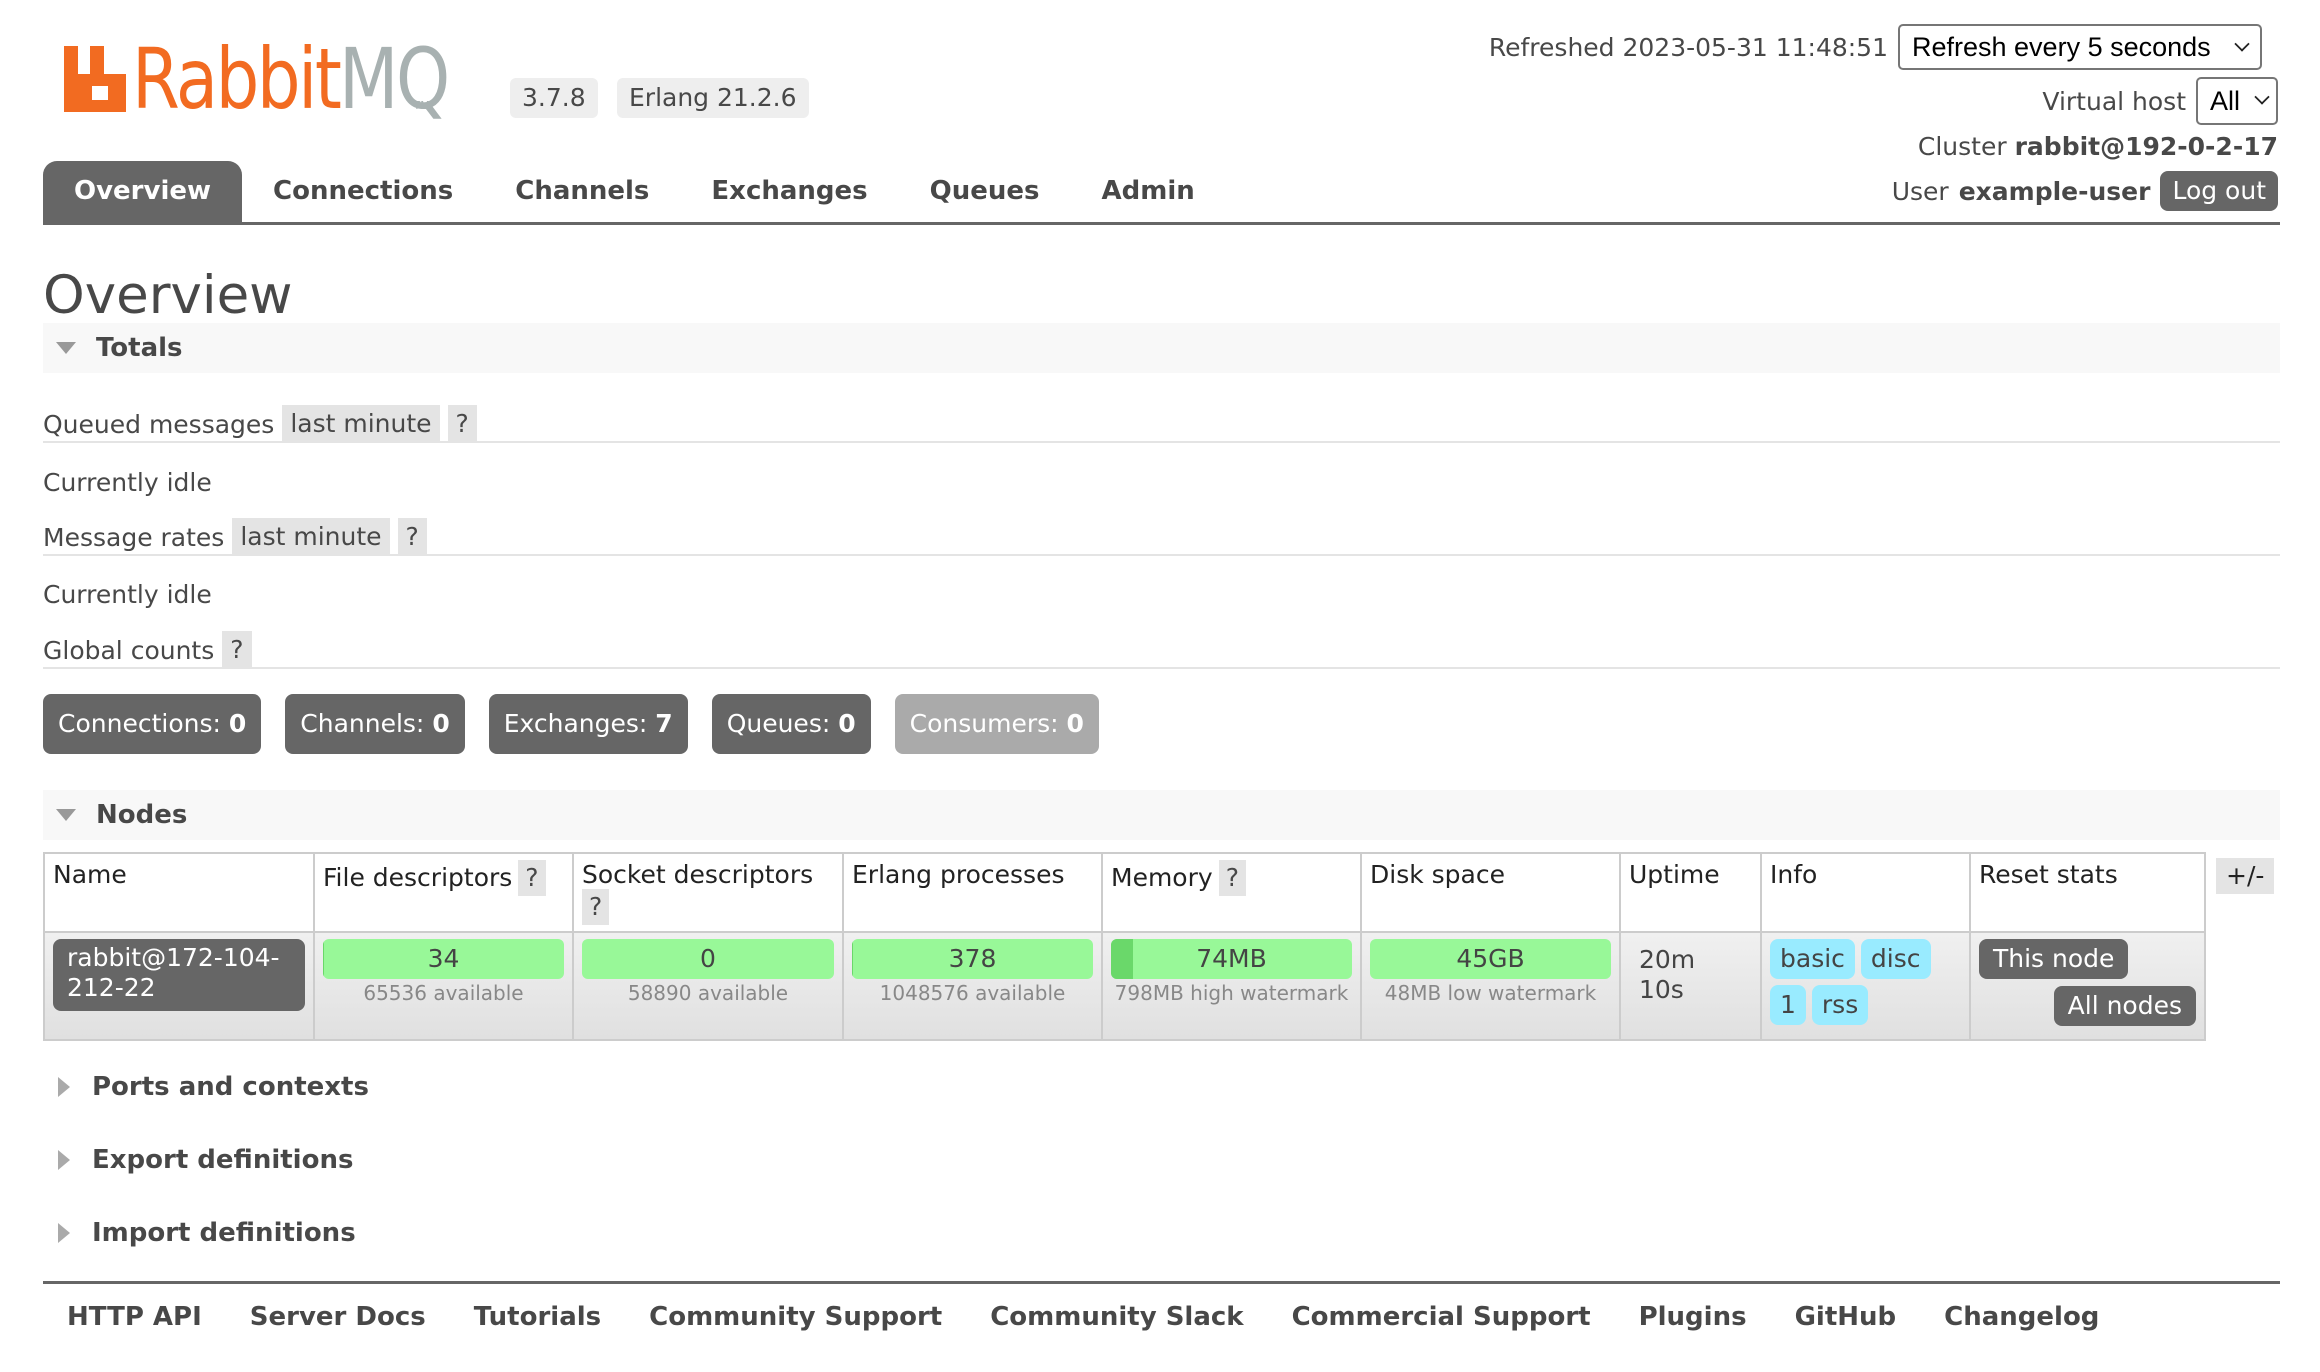 This screenshot has width=2320, height=1372. I want to click on count-label: Queues:, so click(778, 723).